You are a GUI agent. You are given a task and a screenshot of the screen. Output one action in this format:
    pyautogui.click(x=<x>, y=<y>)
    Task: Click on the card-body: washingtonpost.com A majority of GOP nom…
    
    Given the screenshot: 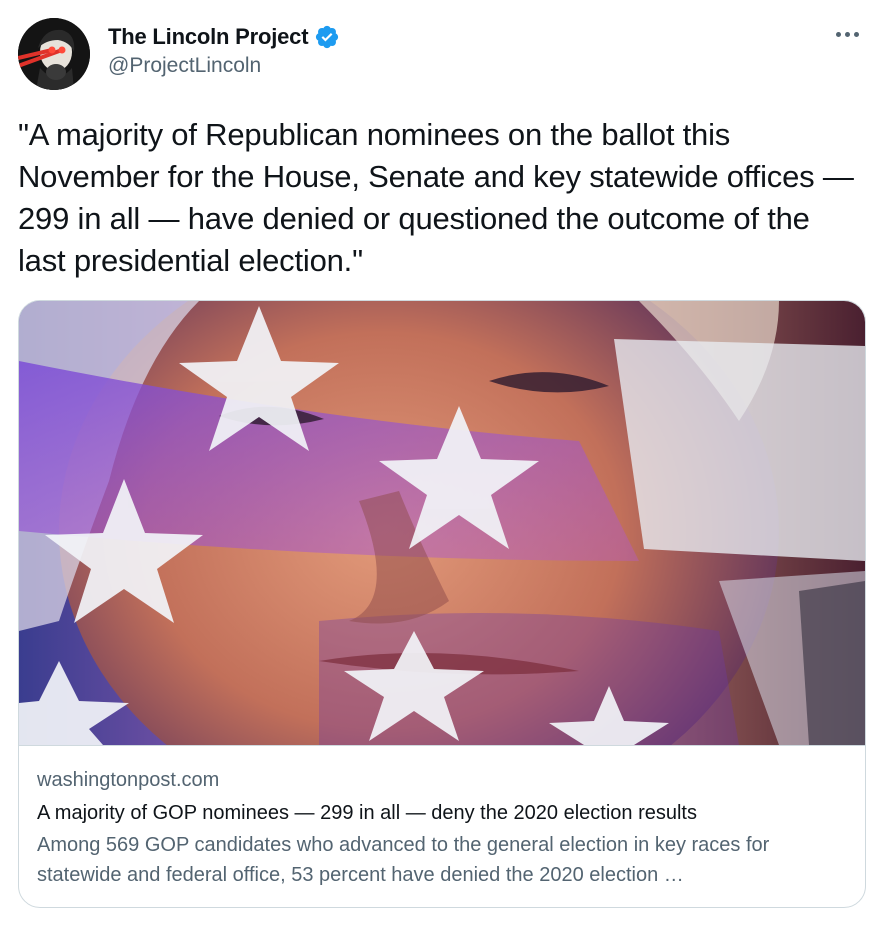 What is the action you would take?
    pyautogui.click(x=442, y=818)
    